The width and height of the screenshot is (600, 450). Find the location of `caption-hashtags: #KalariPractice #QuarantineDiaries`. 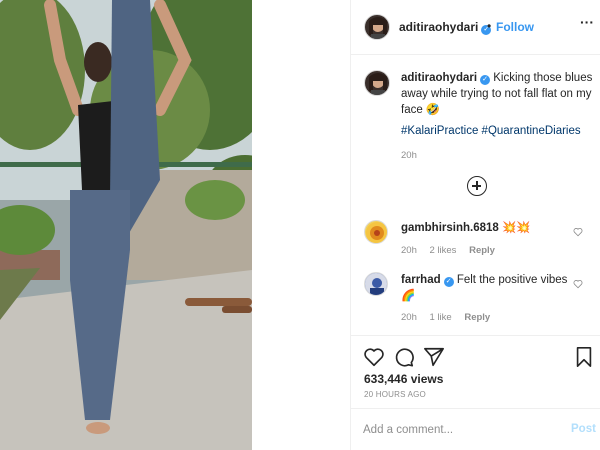

caption-hashtags: #KalariPractice #QuarantineDiaries is located at coordinates (491, 131).